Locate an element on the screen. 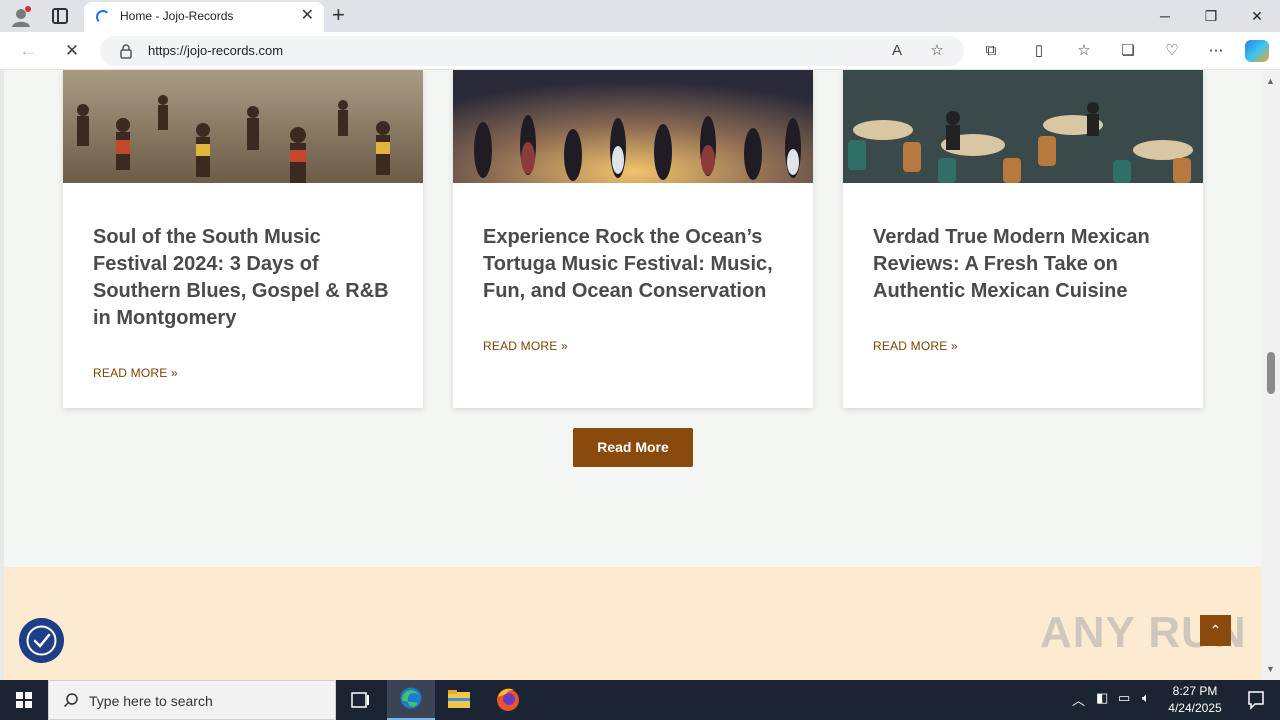 The image size is (1280, 720). volume-icon: 🔈︎ is located at coordinates (1146, 698).